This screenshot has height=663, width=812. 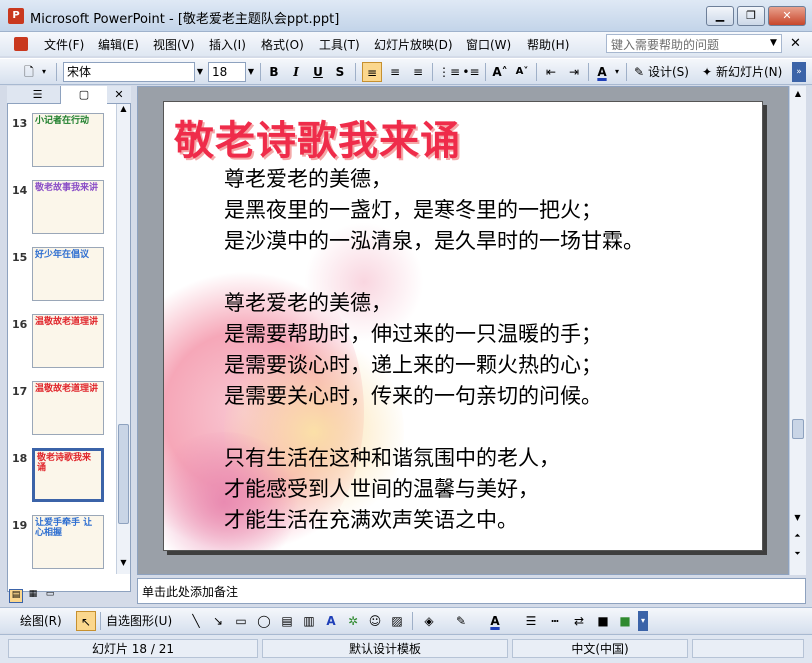 What do you see at coordinates (551, 72) in the screenshot?
I see `decrease-indent-icon: ⇤` at bounding box center [551, 72].